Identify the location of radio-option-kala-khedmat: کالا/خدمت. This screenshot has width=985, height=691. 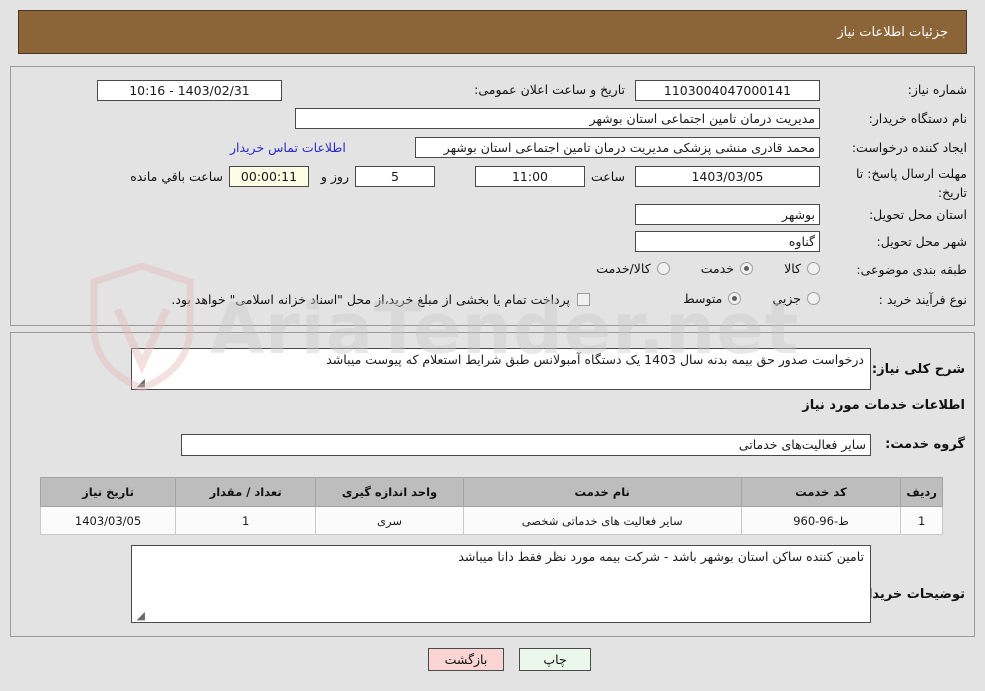
(633, 268).